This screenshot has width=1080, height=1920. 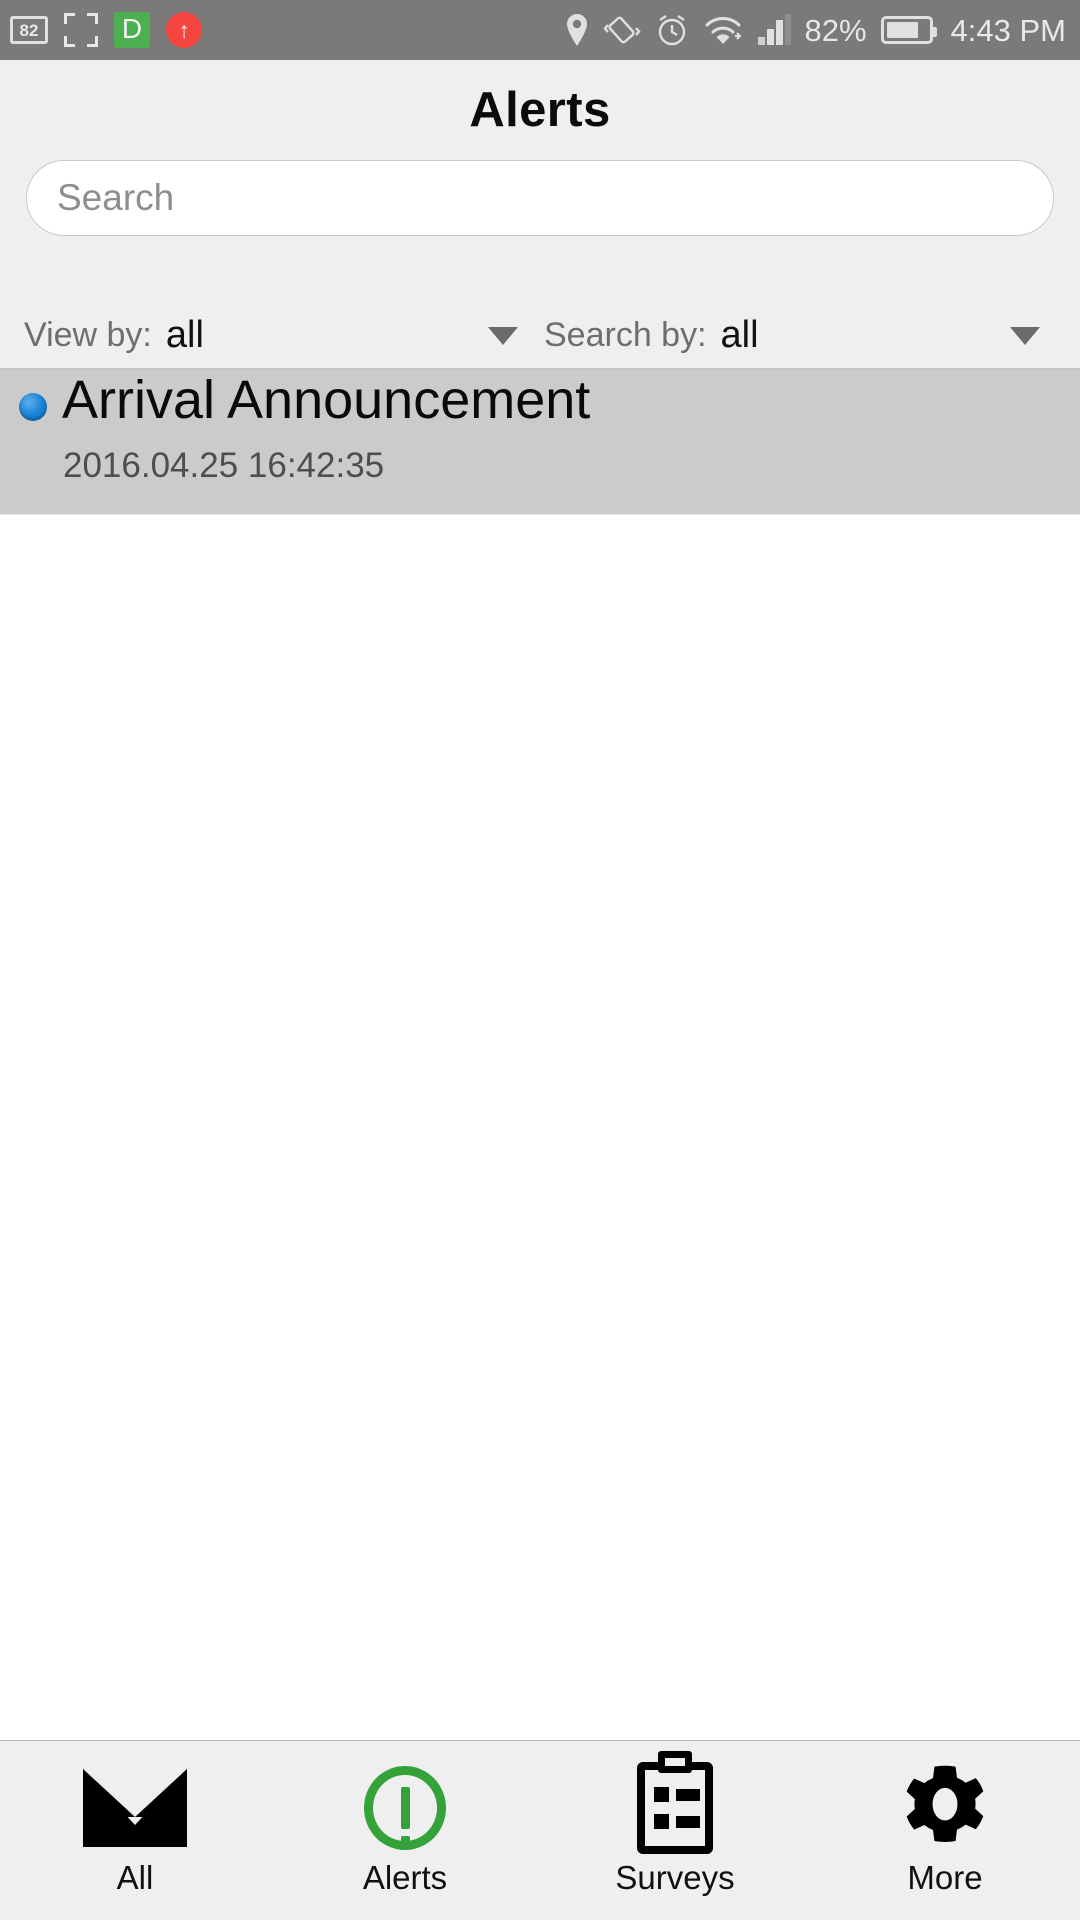 I want to click on bottom-tab-bar: All Alerts Surveys More, so click(x=540, y=1830).